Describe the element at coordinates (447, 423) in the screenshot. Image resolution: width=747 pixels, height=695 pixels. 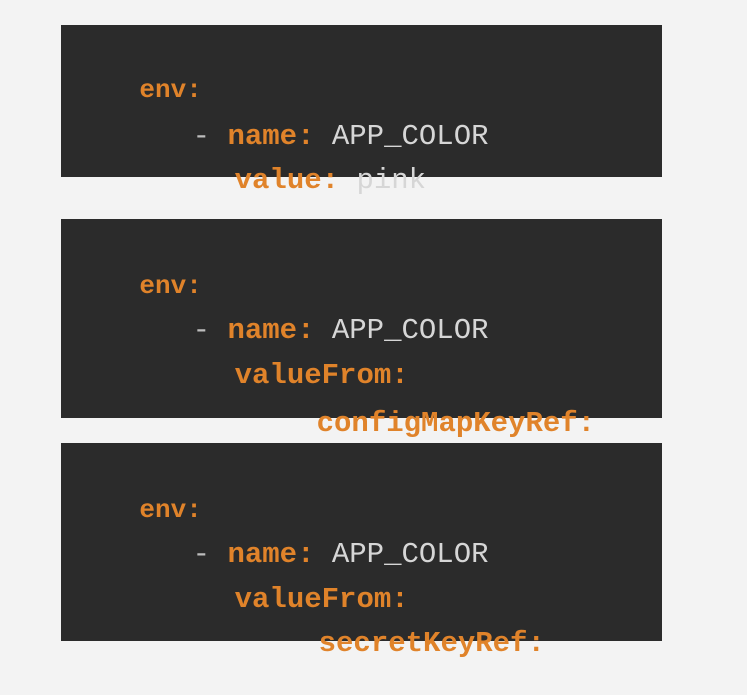
I see `yaml-key: configMapKeyRef` at that location.